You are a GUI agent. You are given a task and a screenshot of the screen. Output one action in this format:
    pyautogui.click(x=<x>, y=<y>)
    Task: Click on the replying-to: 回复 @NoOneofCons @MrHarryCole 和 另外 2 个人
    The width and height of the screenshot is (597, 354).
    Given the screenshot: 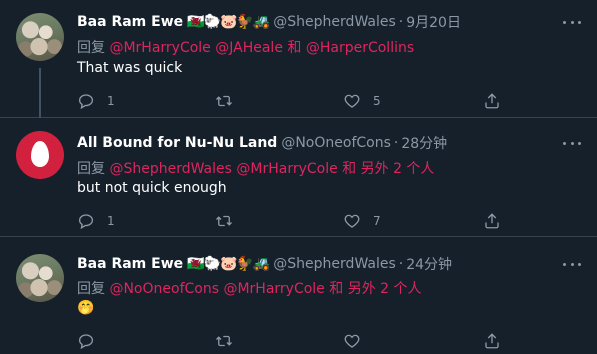 What is the action you would take?
    pyautogui.click(x=249, y=288)
    